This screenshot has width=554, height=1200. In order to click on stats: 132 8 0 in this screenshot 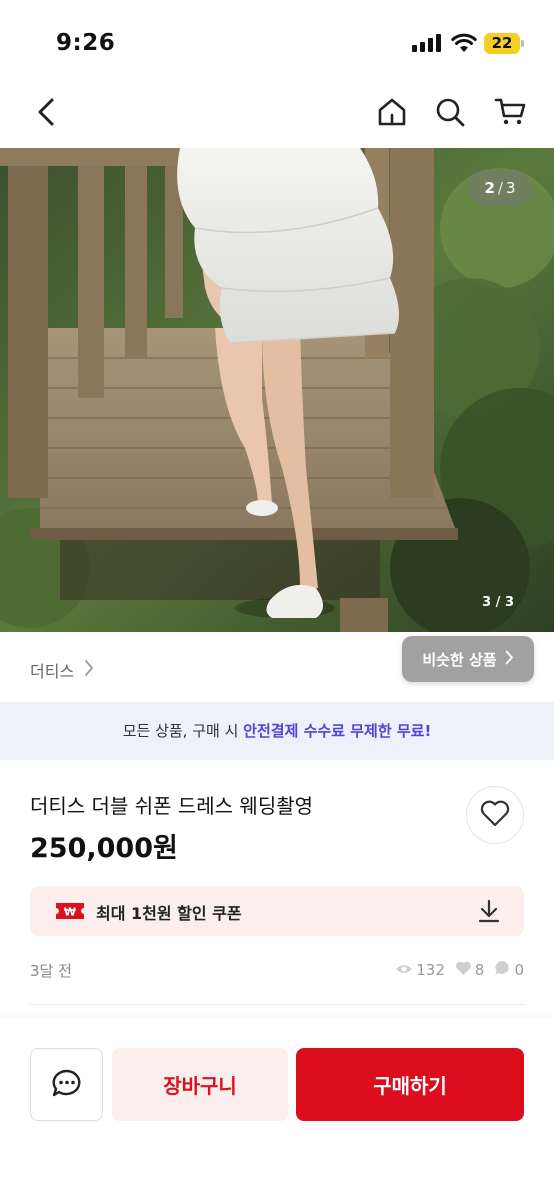, I will do `click(456, 970)`.